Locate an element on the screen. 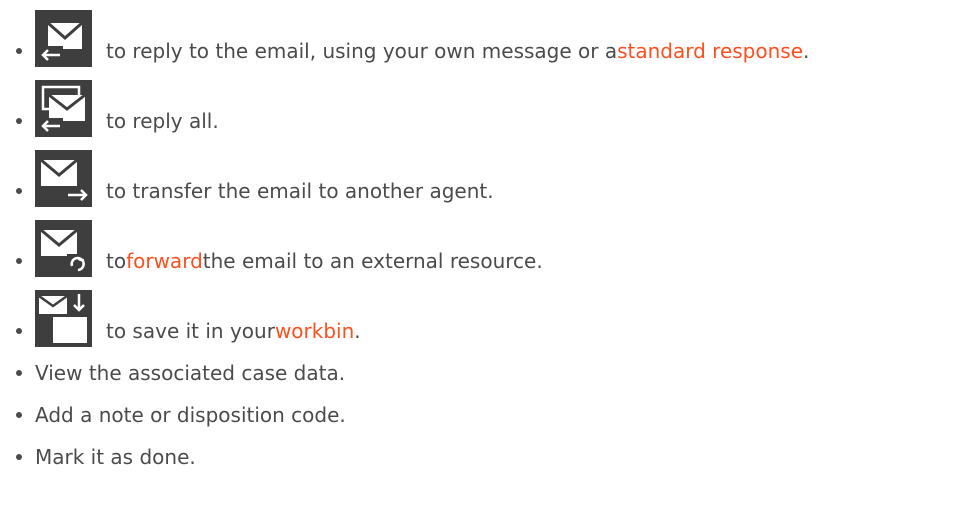 The width and height of the screenshot is (956, 517). disposition-text: Add a note or disposition code. is located at coordinates (190, 415).